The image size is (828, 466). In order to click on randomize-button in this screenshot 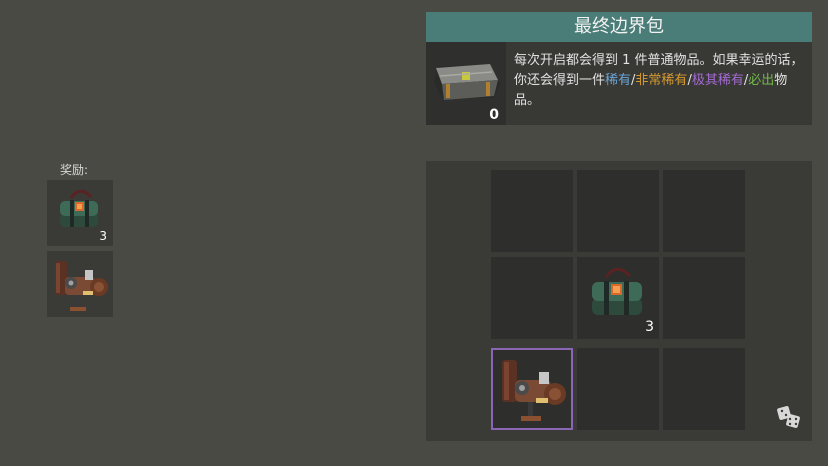, I will do `click(789, 417)`.